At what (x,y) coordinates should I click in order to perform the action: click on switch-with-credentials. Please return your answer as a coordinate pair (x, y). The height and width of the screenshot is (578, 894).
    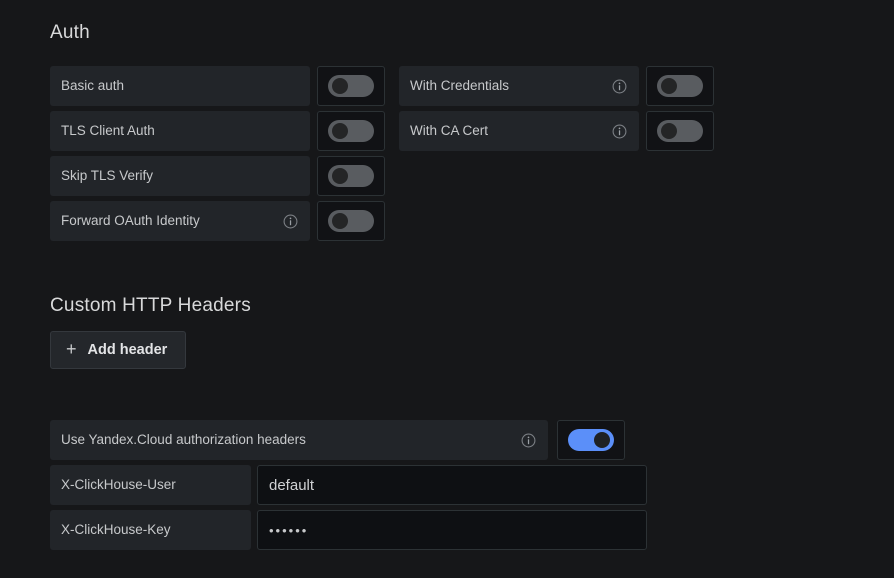
    Looking at the image, I should click on (680, 86).